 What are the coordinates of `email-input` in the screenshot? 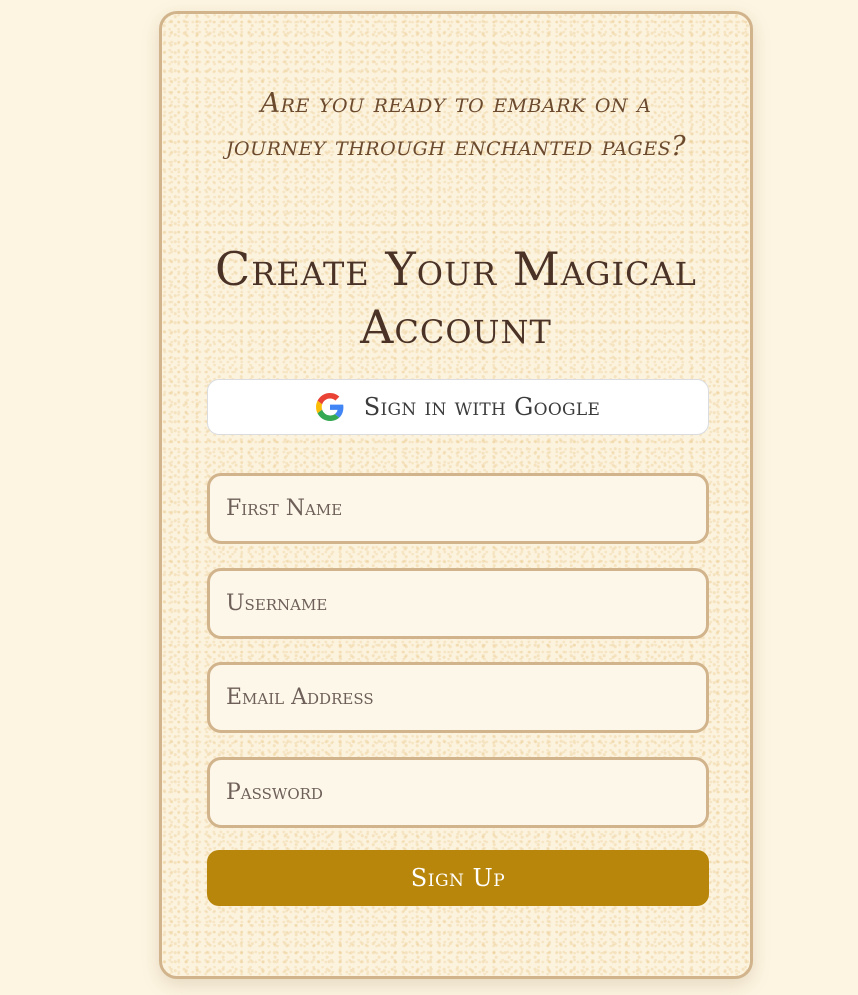 It's located at (458, 697).